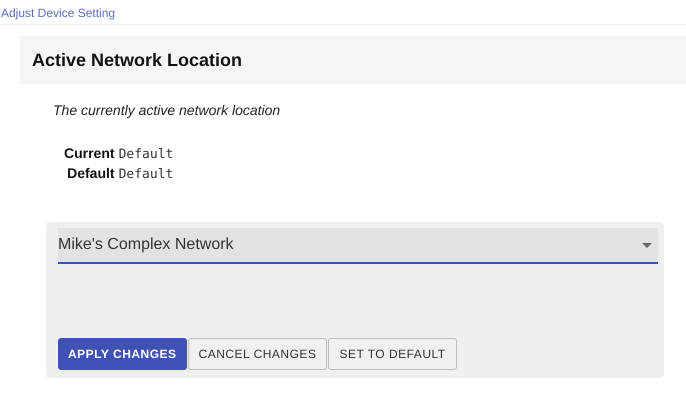 This screenshot has height=412, width=686. I want to click on action-button: CANCEL CHANGES, so click(258, 354).